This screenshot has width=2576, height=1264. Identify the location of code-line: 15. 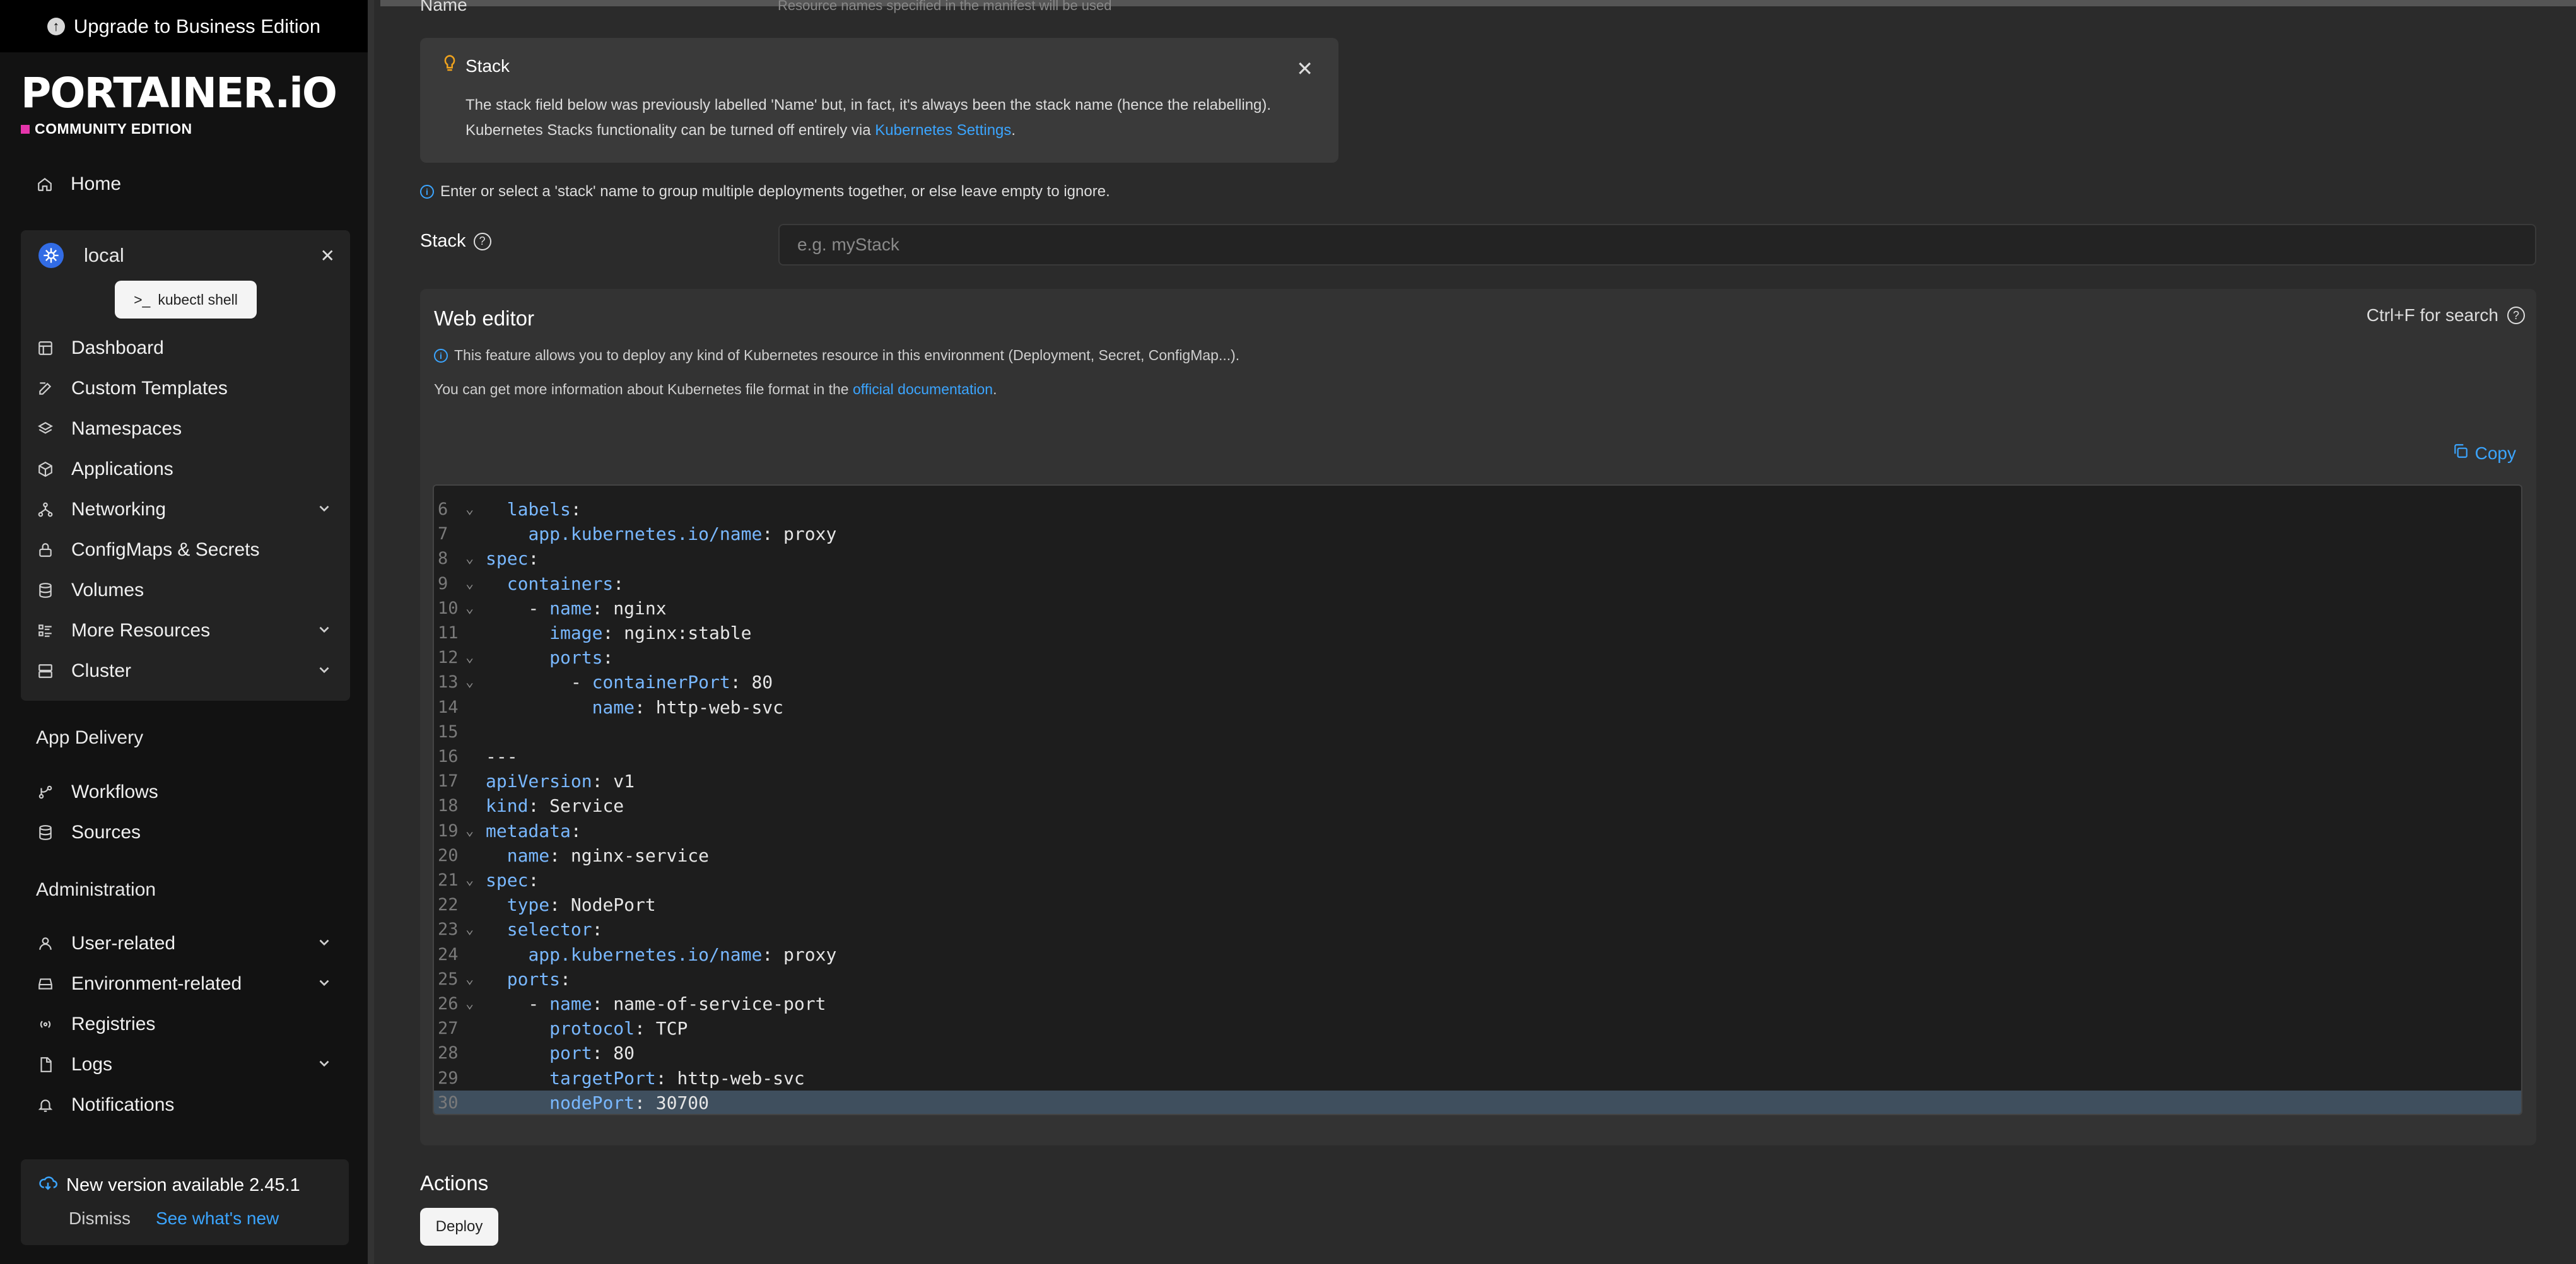
(1477, 732).